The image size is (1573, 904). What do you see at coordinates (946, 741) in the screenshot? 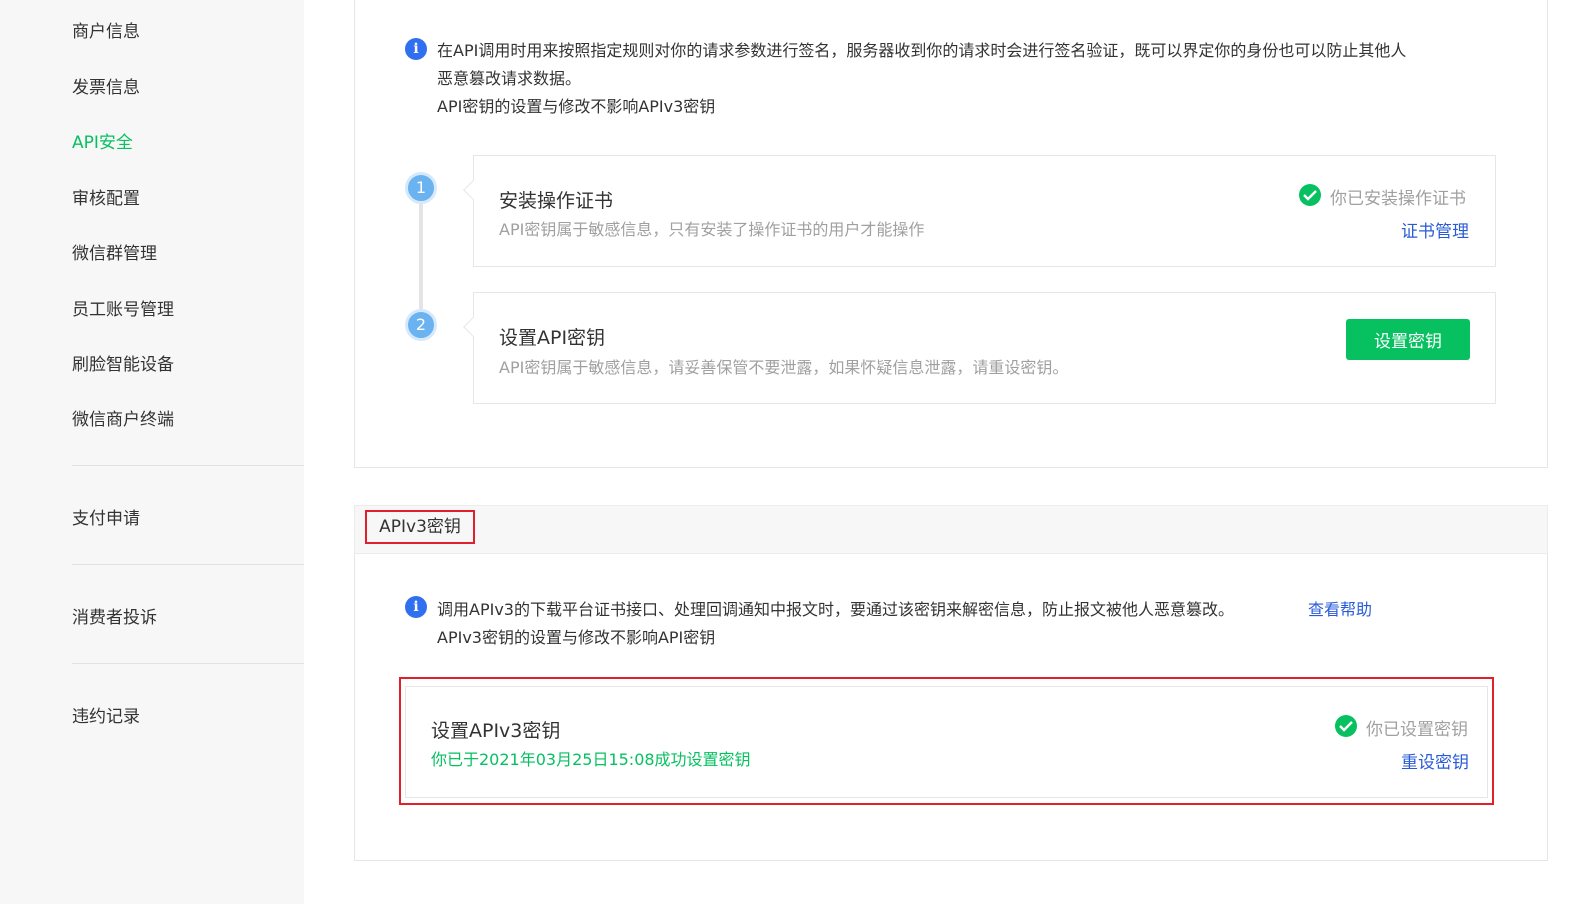
I see `highlight-box` at bounding box center [946, 741].